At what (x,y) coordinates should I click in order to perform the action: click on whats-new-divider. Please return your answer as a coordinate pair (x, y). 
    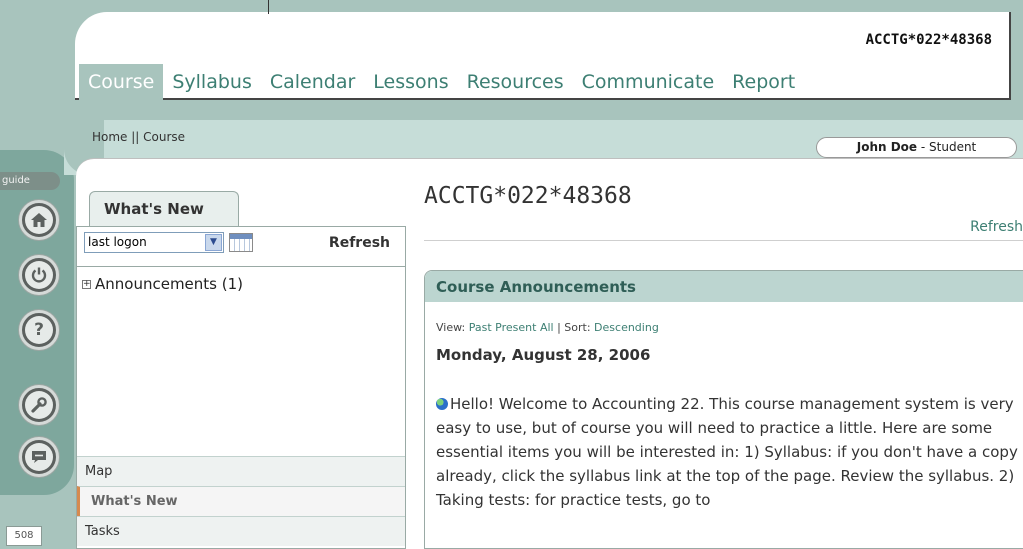
    Looking at the image, I should click on (241, 266).